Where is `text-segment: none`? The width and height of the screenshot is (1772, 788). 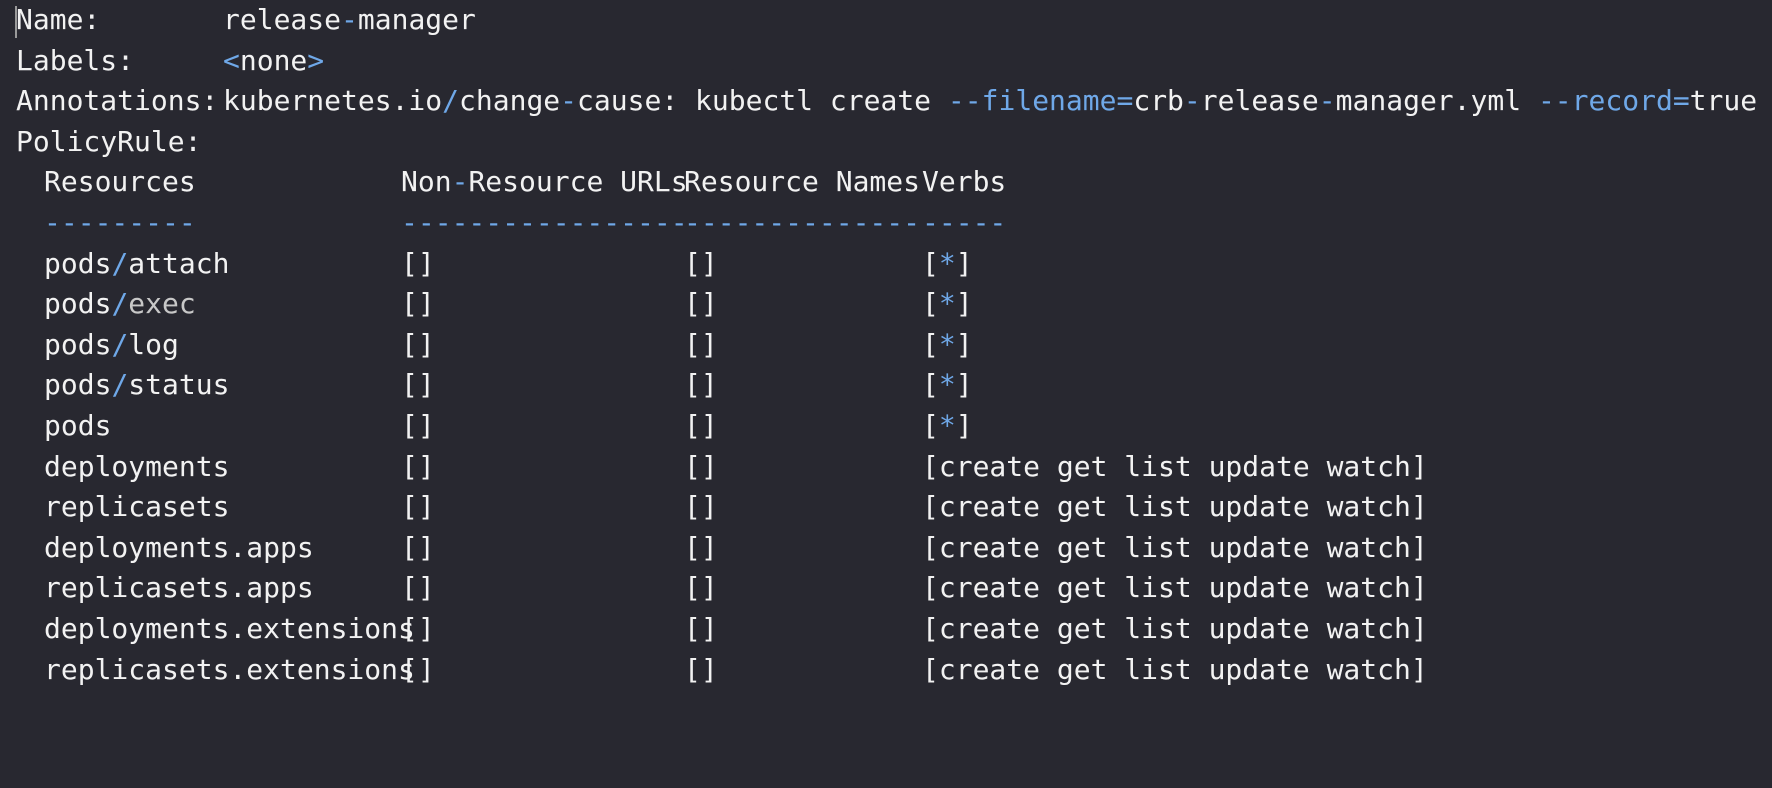
text-segment: none is located at coordinates (273, 60).